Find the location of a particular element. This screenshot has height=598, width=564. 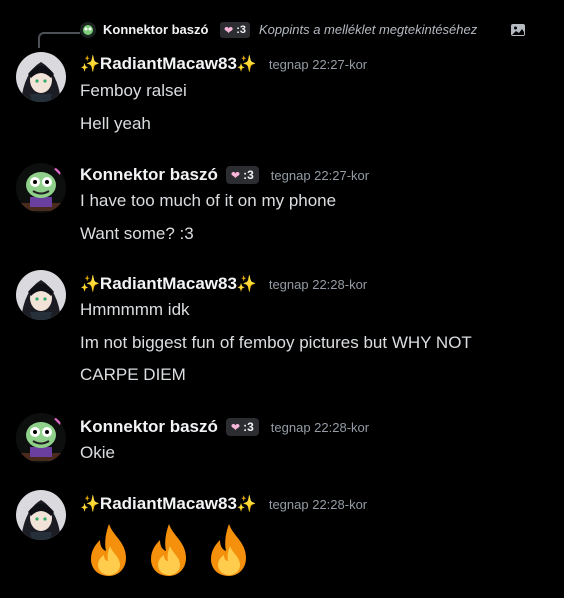

emoji-message is located at coordinates (169, 550).